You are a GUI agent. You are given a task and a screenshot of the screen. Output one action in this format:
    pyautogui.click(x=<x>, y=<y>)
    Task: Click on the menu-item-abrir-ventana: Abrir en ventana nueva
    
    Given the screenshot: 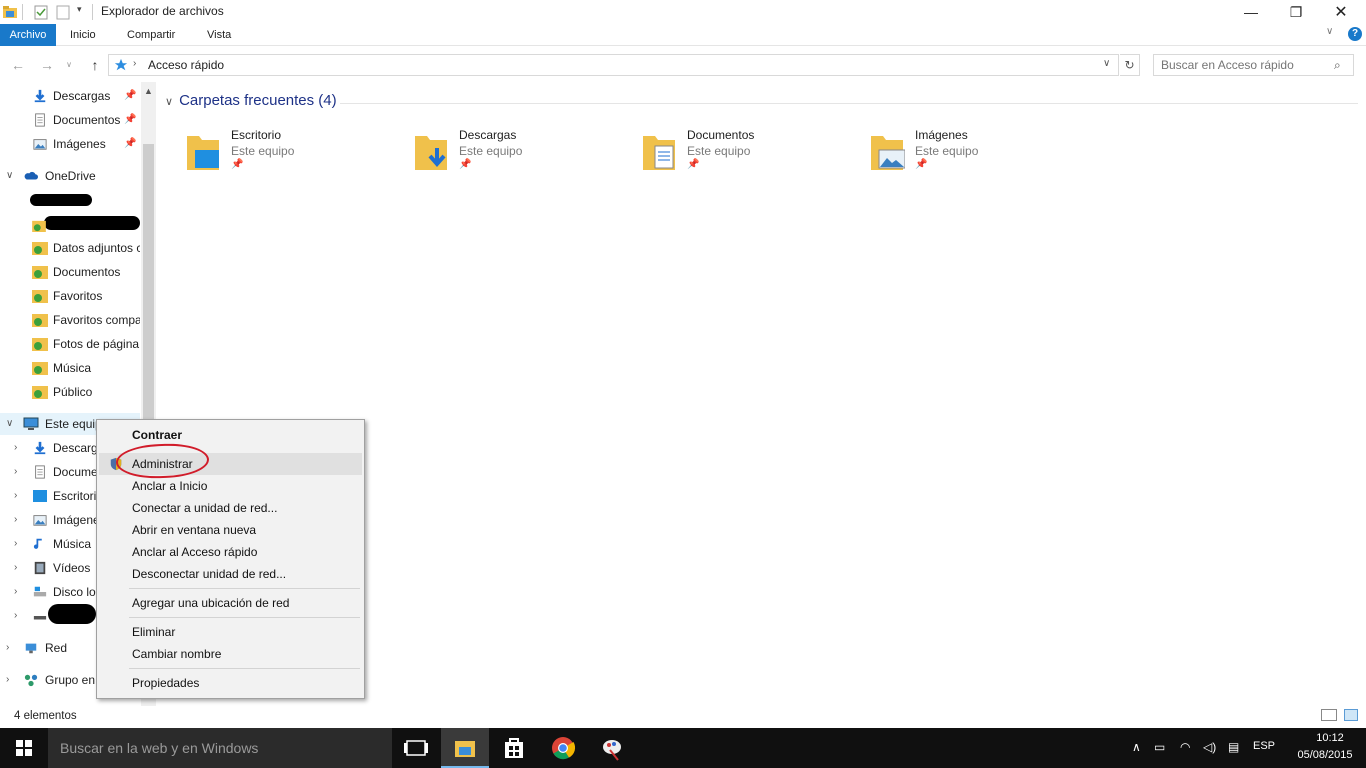 What is the action you would take?
    pyautogui.click(x=230, y=530)
    